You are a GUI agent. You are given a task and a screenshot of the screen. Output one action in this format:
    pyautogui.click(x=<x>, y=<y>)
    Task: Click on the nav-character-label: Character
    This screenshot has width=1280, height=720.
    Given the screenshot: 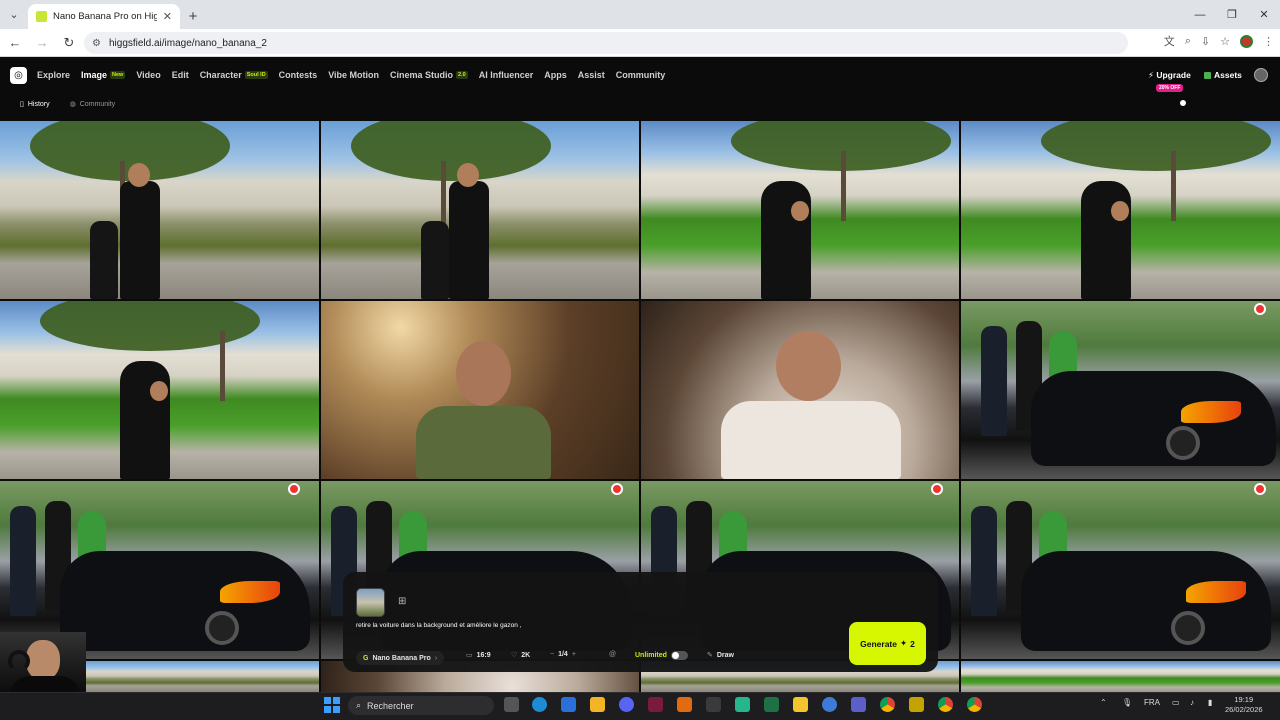 What is the action you would take?
    pyautogui.click(x=220, y=75)
    